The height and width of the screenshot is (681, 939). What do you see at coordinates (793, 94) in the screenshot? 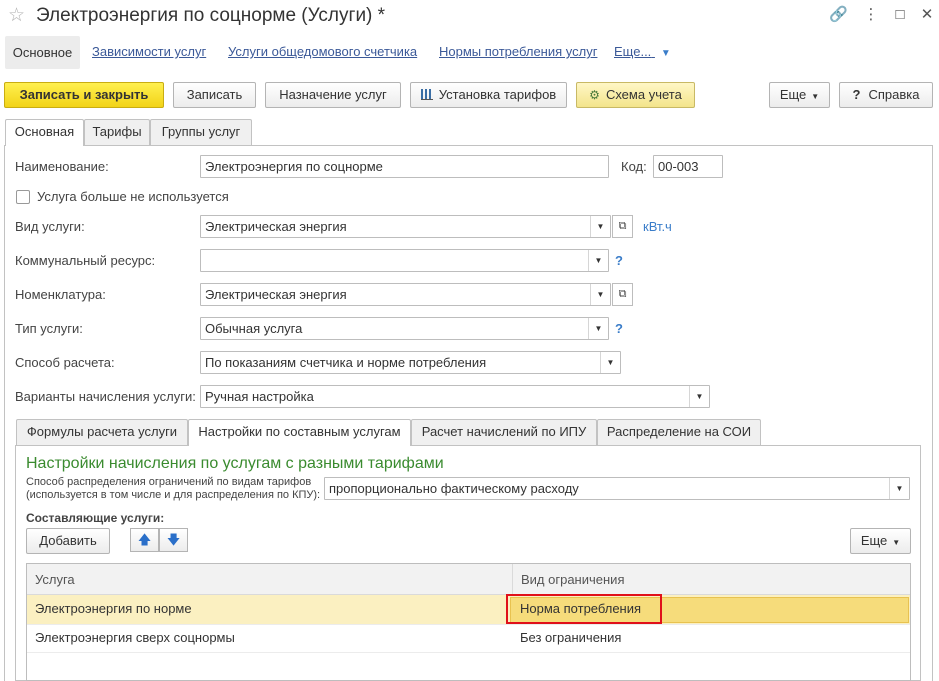
I see `toolbar-more-label: Еще` at bounding box center [793, 94].